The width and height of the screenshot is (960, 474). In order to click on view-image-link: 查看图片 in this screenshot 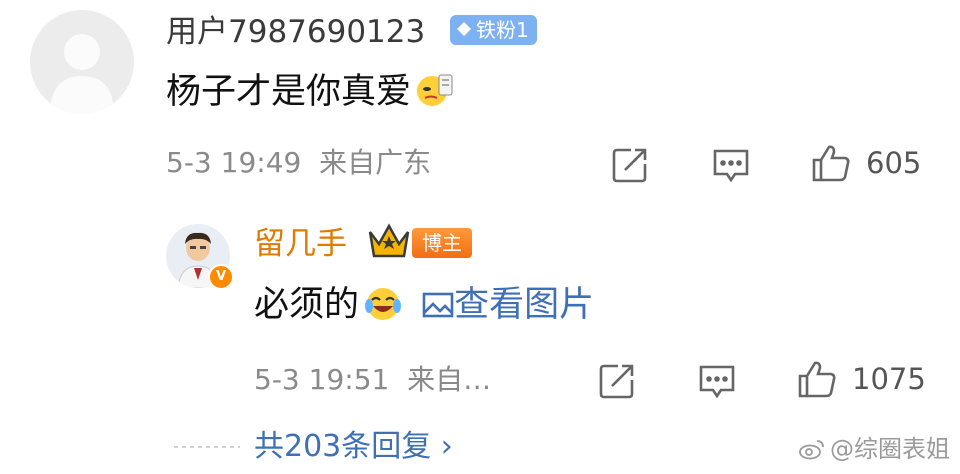, I will do `click(508, 305)`.